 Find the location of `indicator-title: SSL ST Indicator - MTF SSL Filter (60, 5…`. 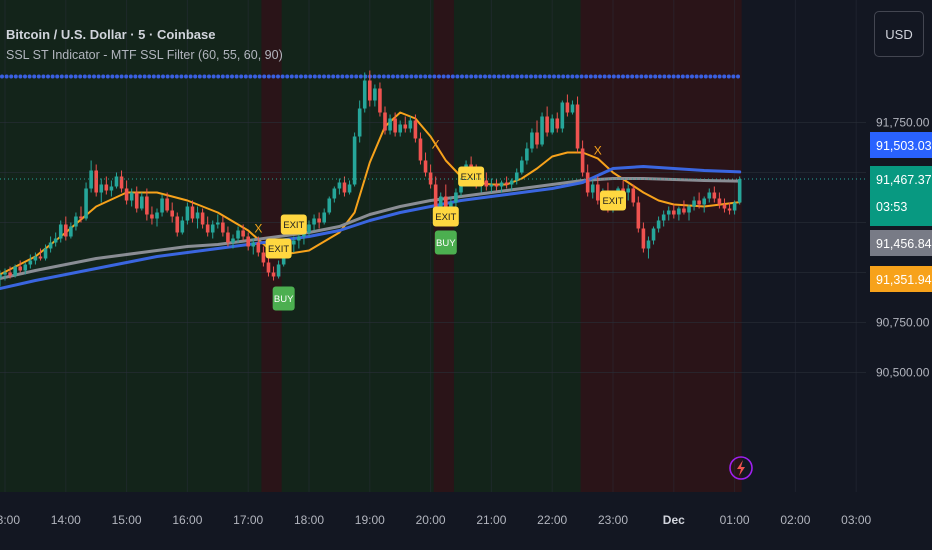

indicator-title: SSL ST Indicator - MTF SSL Filter (60, 5… is located at coordinates (144, 55).